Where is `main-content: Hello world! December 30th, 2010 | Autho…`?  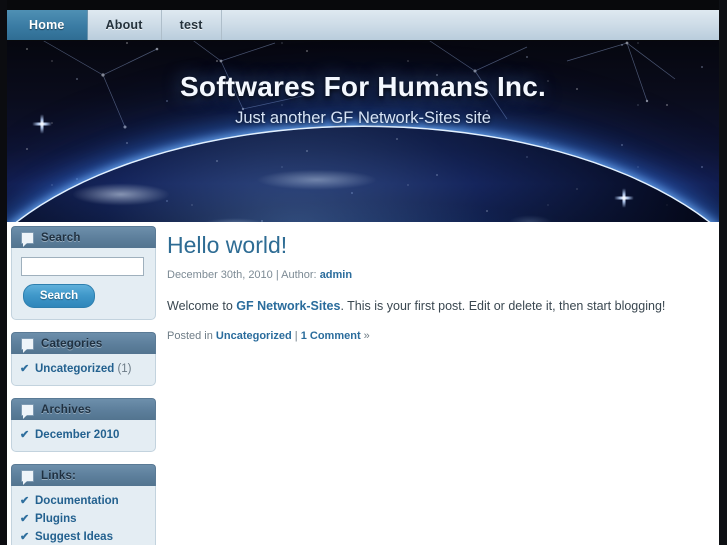 main-content: Hello world! December 30th, 2010 | Autho… is located at coordinates (419, 287).